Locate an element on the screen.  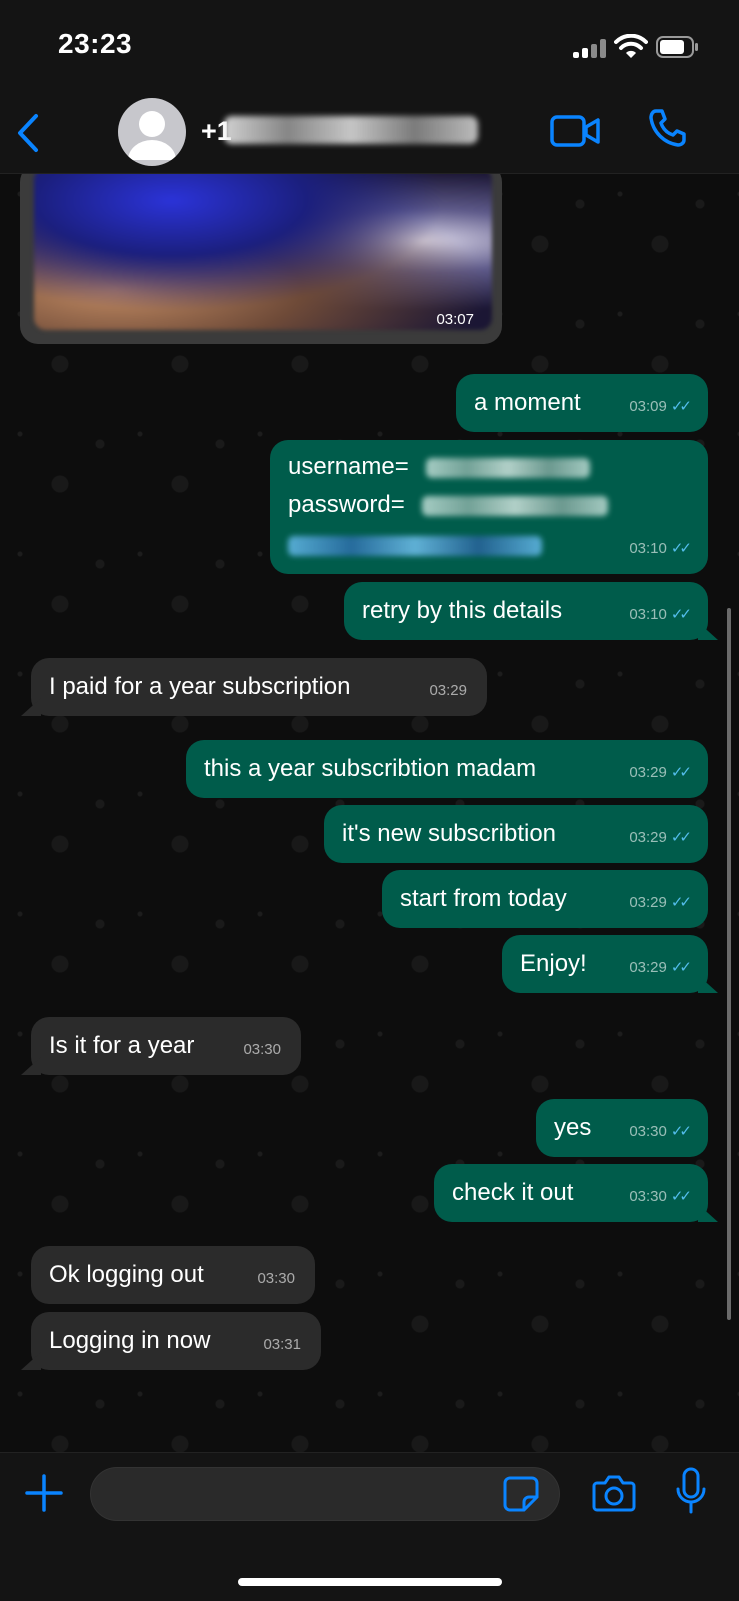
image-message: 03:07 is located at coordinates (261, 259).